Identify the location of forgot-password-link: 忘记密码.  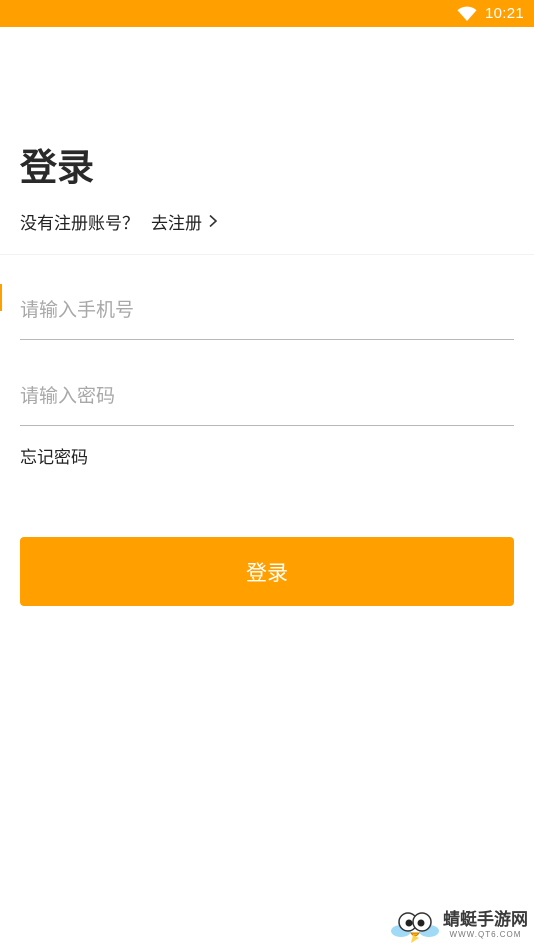
(54, 455).